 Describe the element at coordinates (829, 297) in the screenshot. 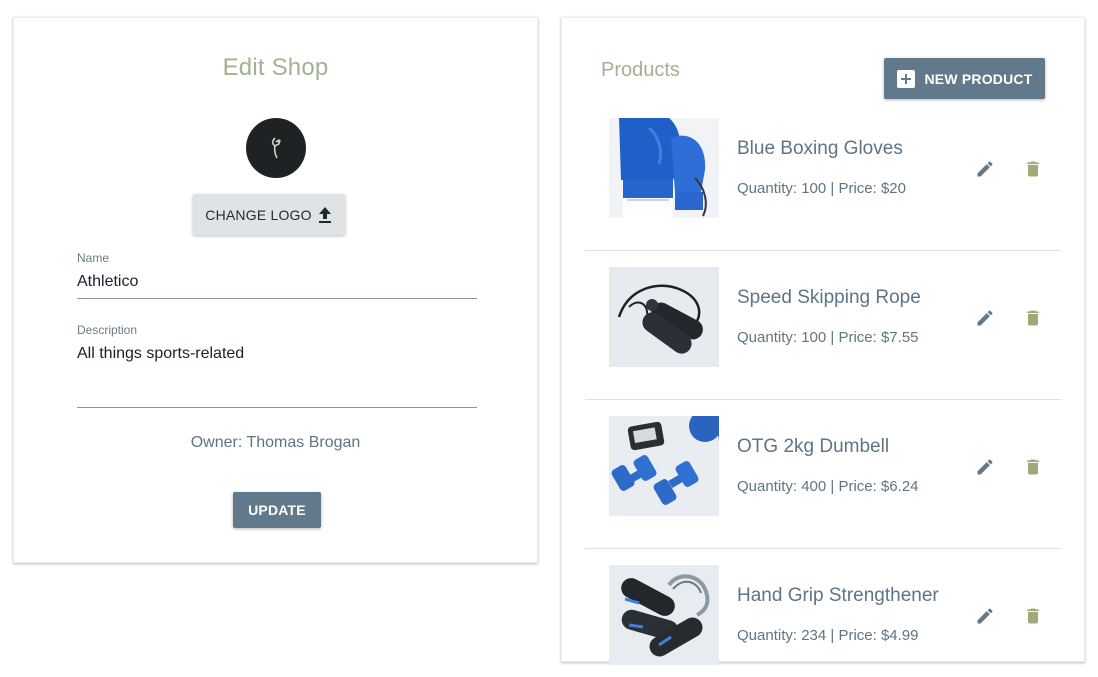

I see `product-name: Speed Skipping Rope` at that location.